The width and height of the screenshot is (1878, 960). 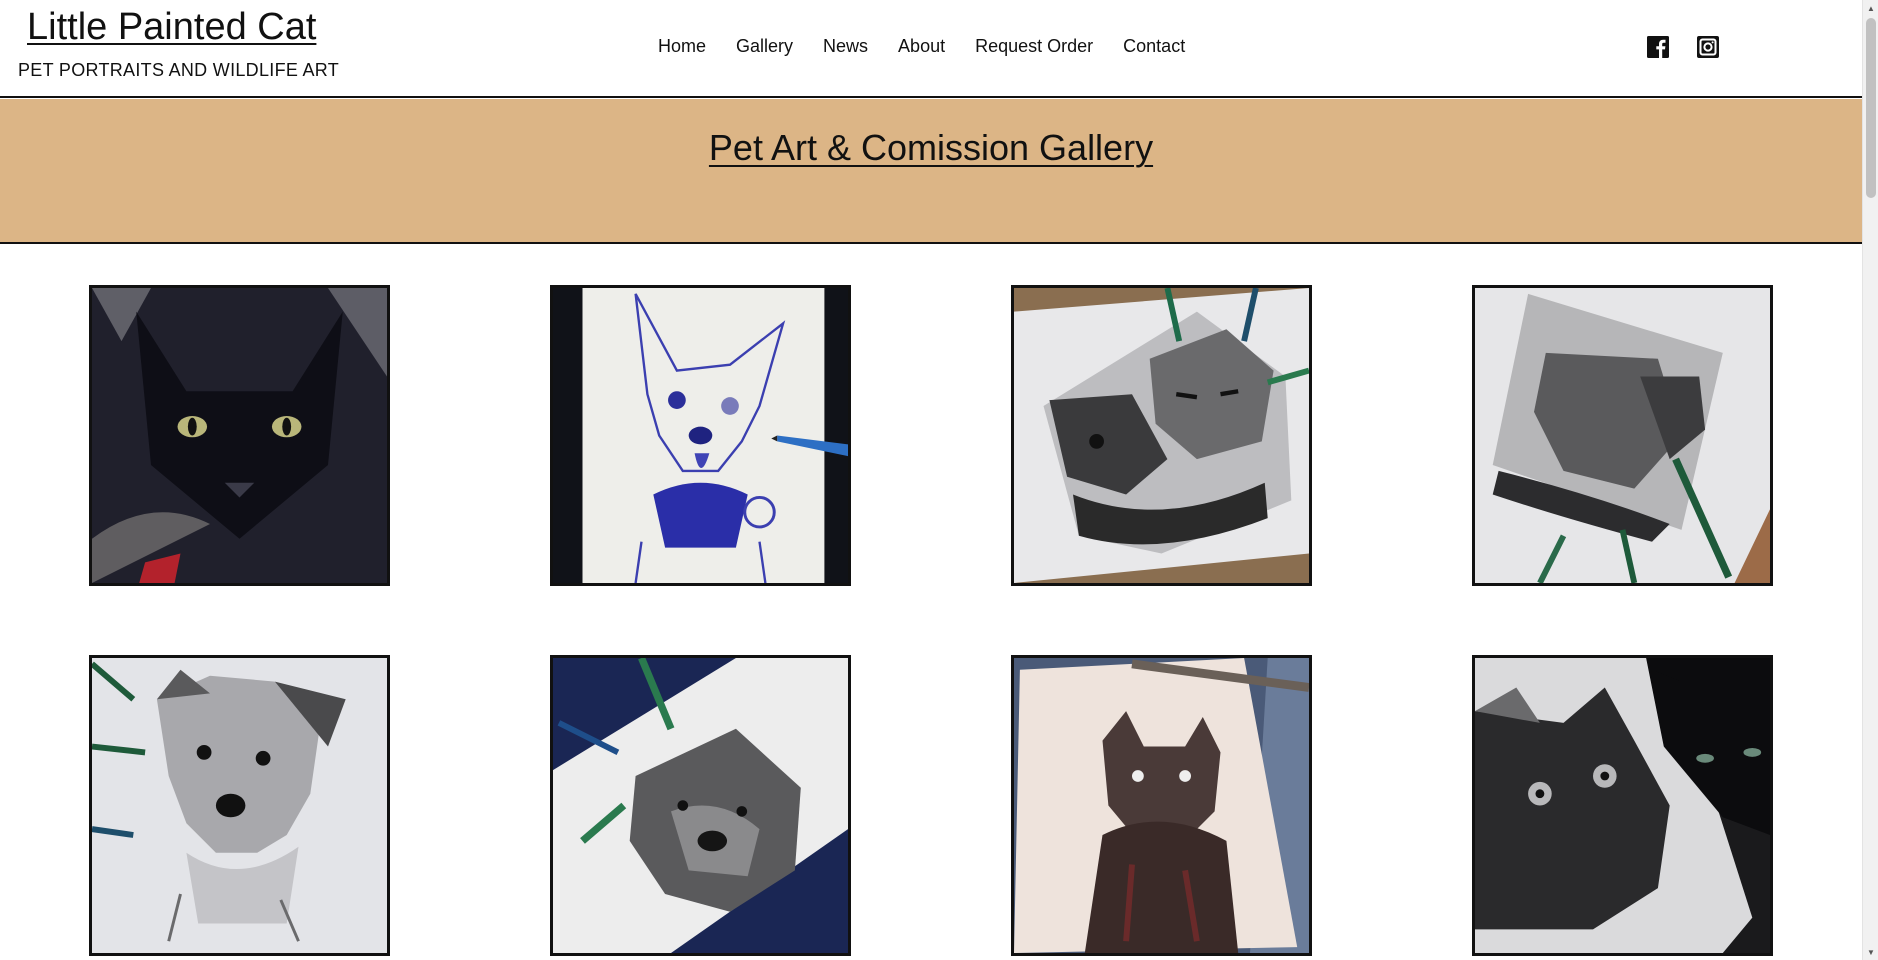 What do you see at coordinates (179, 70) in the screenshot?
I see `site-tagline: PET PORTRAITS AND WILDLIFE ART` at bounding box center [179, 70].